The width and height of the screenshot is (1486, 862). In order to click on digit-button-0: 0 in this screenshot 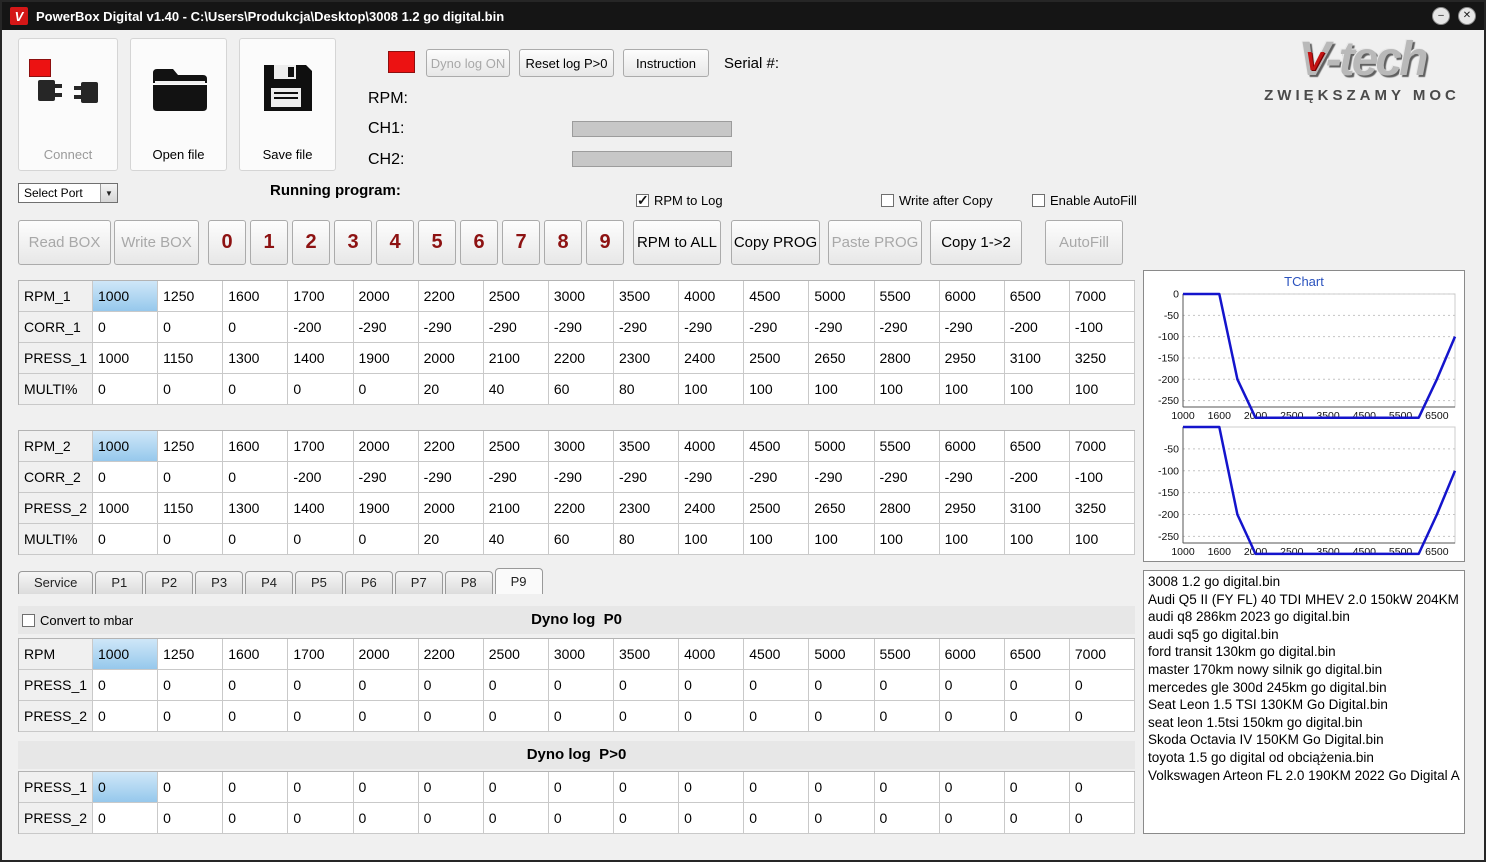, I will do `click(227, 242)`.